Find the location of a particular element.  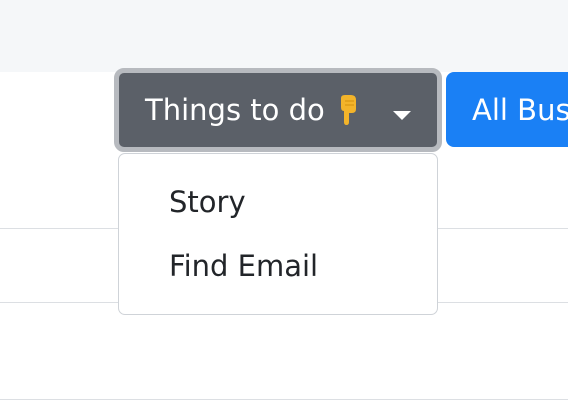

dropdown-item-story: Story is located at coordinates (278, 202).